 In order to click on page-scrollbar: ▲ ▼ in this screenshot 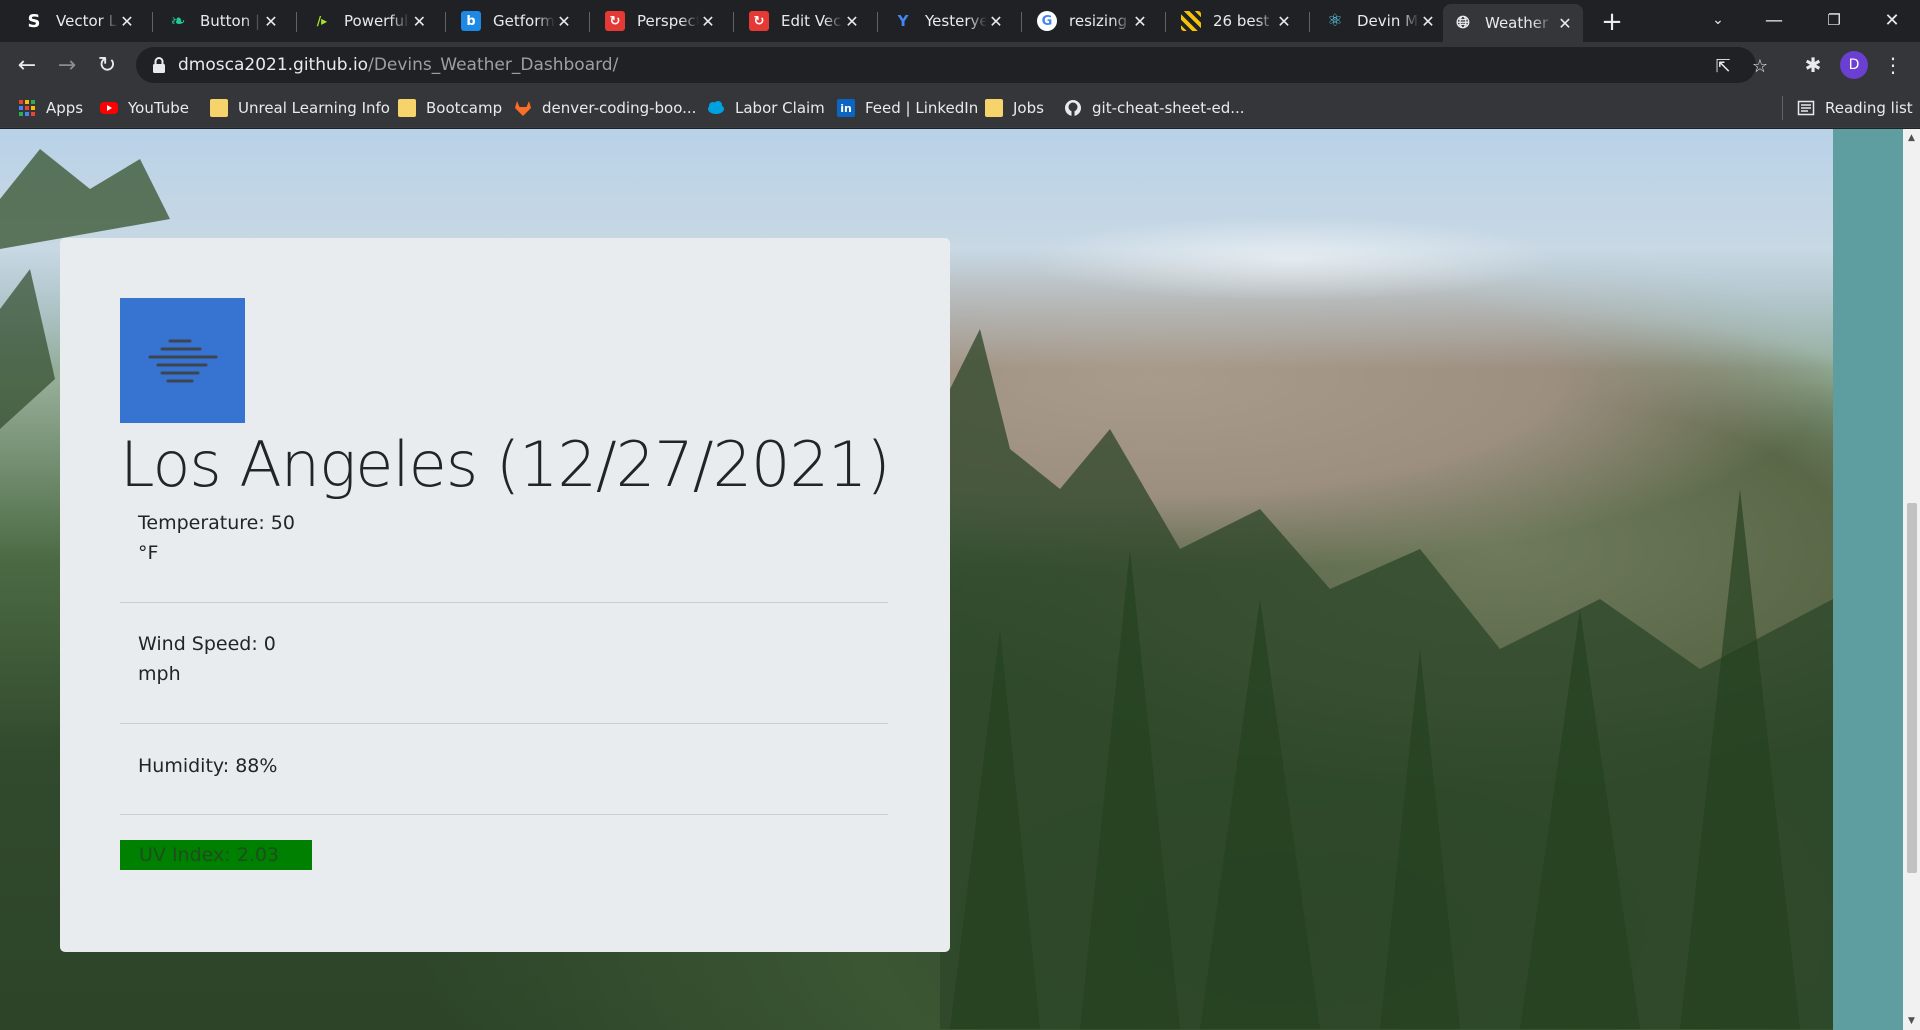, I will do `click(1911, 579)`.